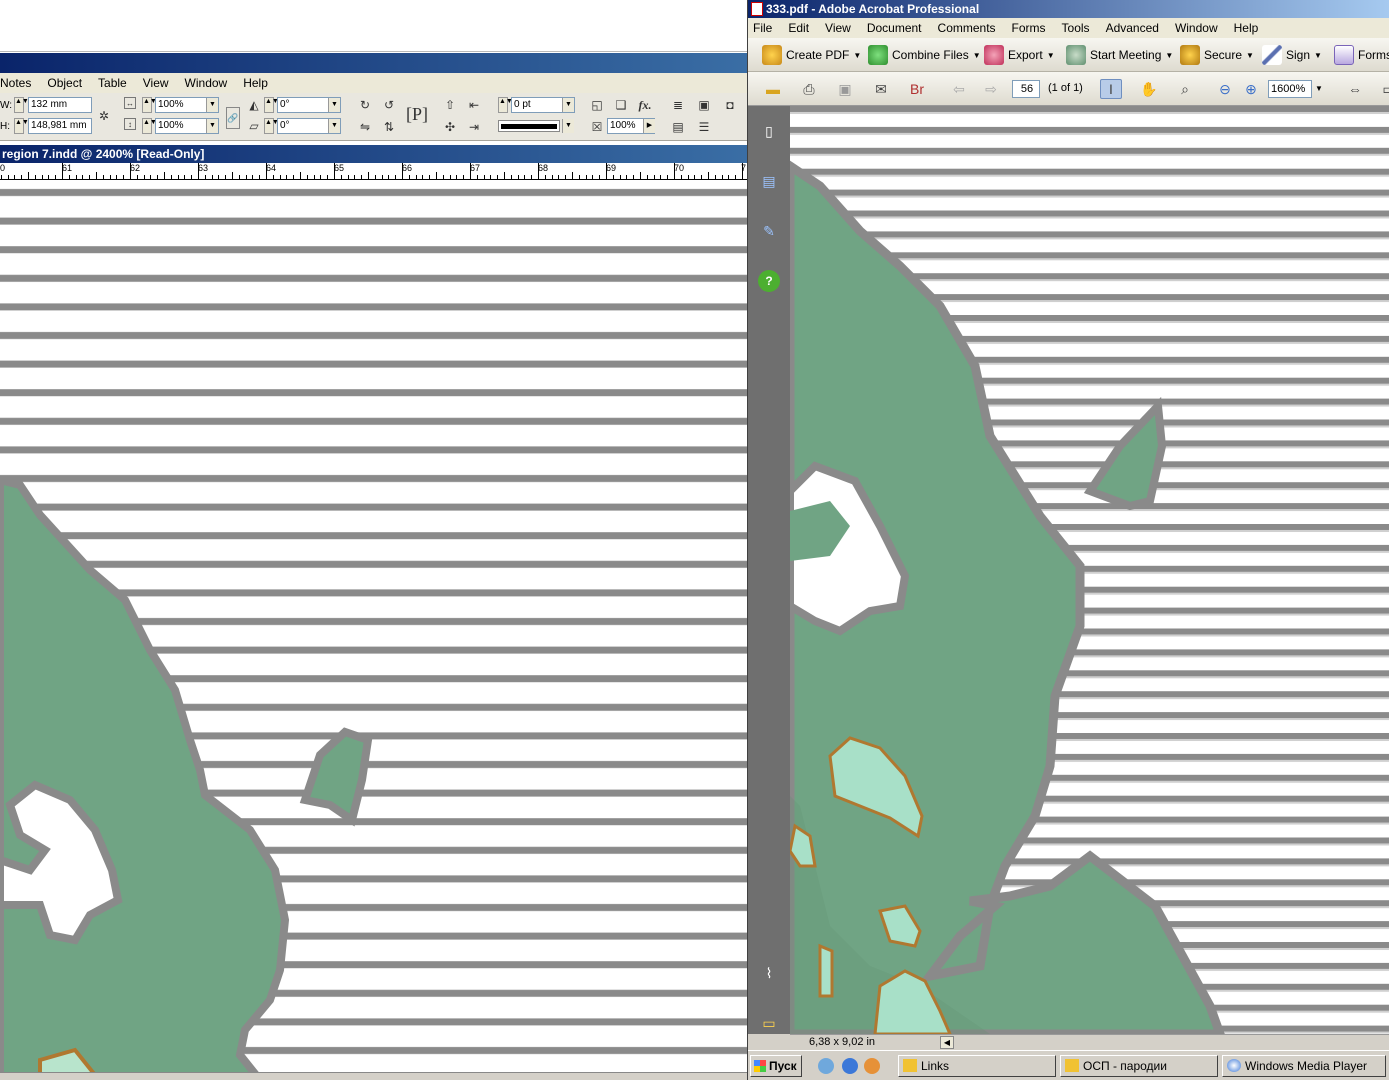 This screenshot has height=1080, width=1389. What do you see at coordinates (474, 105) in the screenshot?
I see `select-previous-icon: ⇤` at bounding box center [474, 105].